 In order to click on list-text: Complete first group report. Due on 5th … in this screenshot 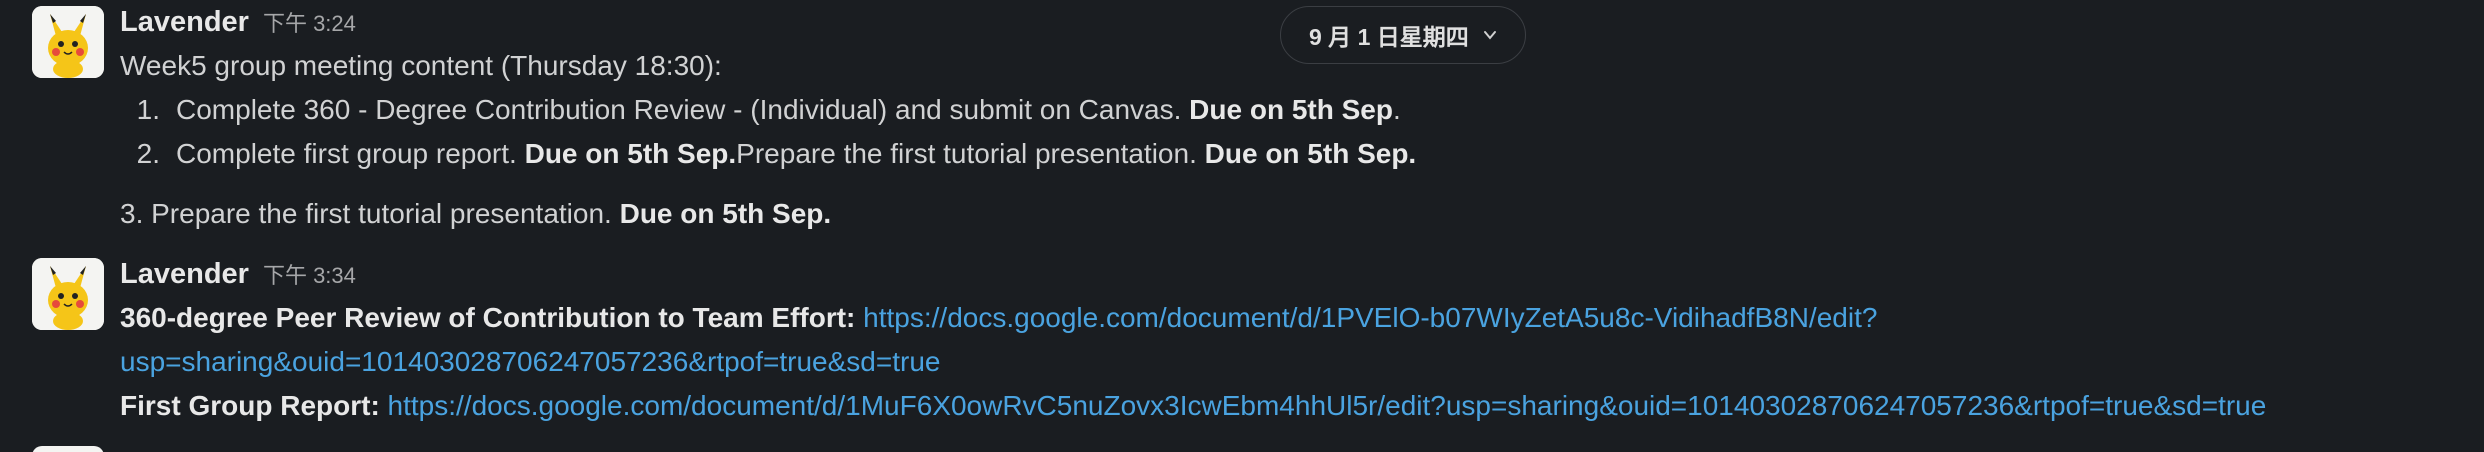, I will do `click(796, 153)`.